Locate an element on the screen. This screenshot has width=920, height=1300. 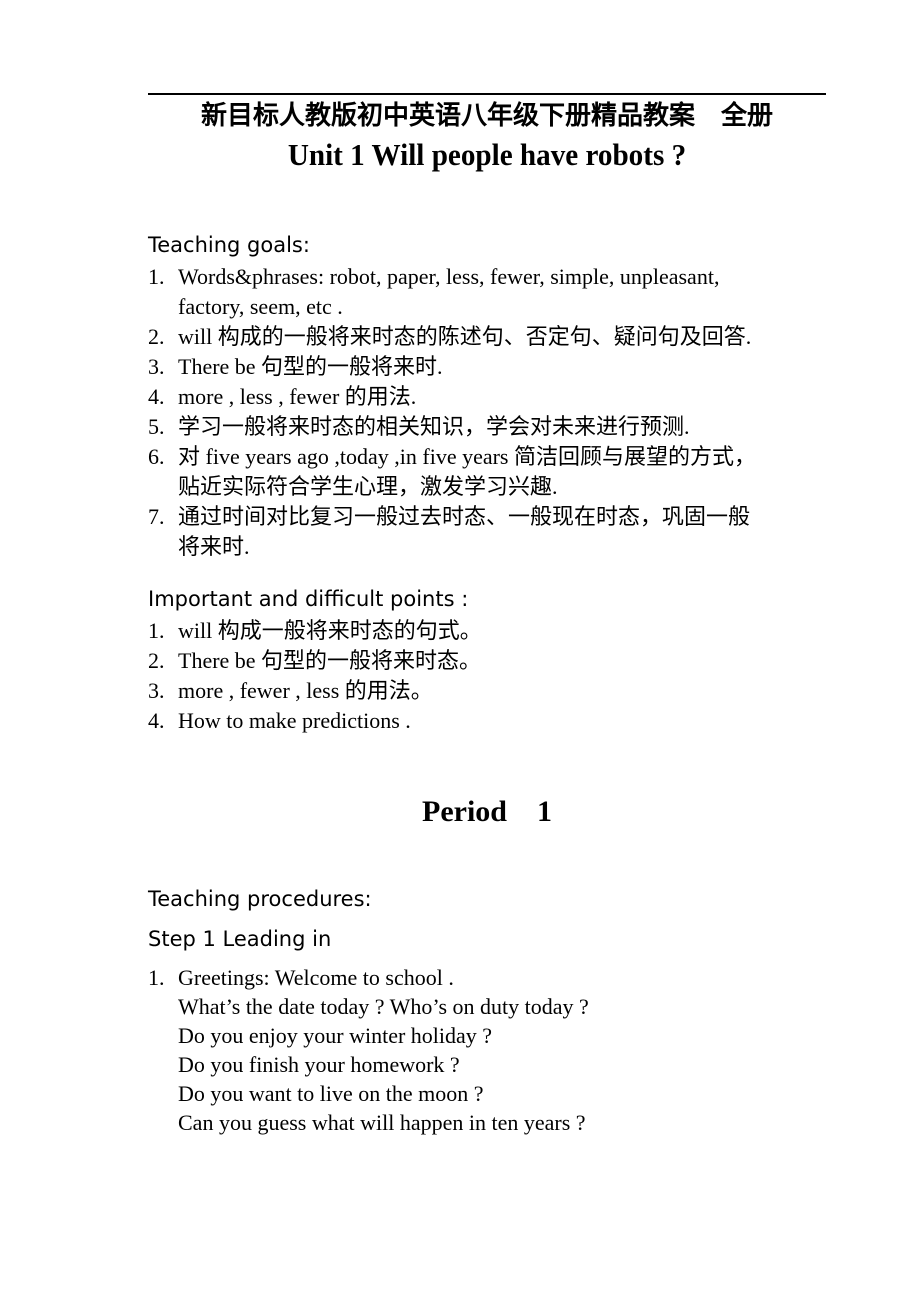
list-item: 5. 学习一般将来时态的相关知识，学会对未来进行预测. is located at coordinates (498, 427).